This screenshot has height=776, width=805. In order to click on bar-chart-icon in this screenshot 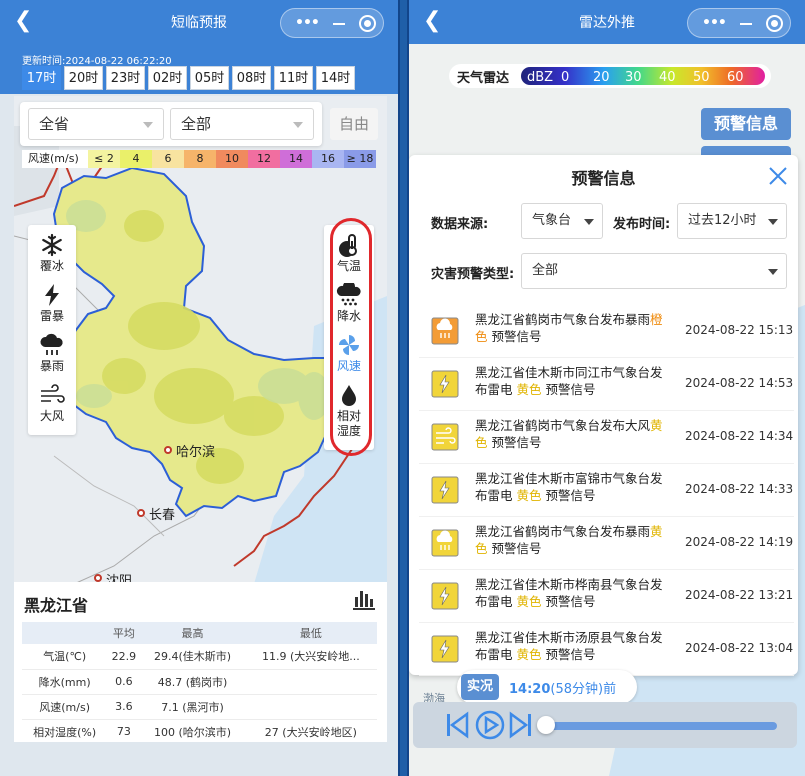, I will do `click(364, 599)`.